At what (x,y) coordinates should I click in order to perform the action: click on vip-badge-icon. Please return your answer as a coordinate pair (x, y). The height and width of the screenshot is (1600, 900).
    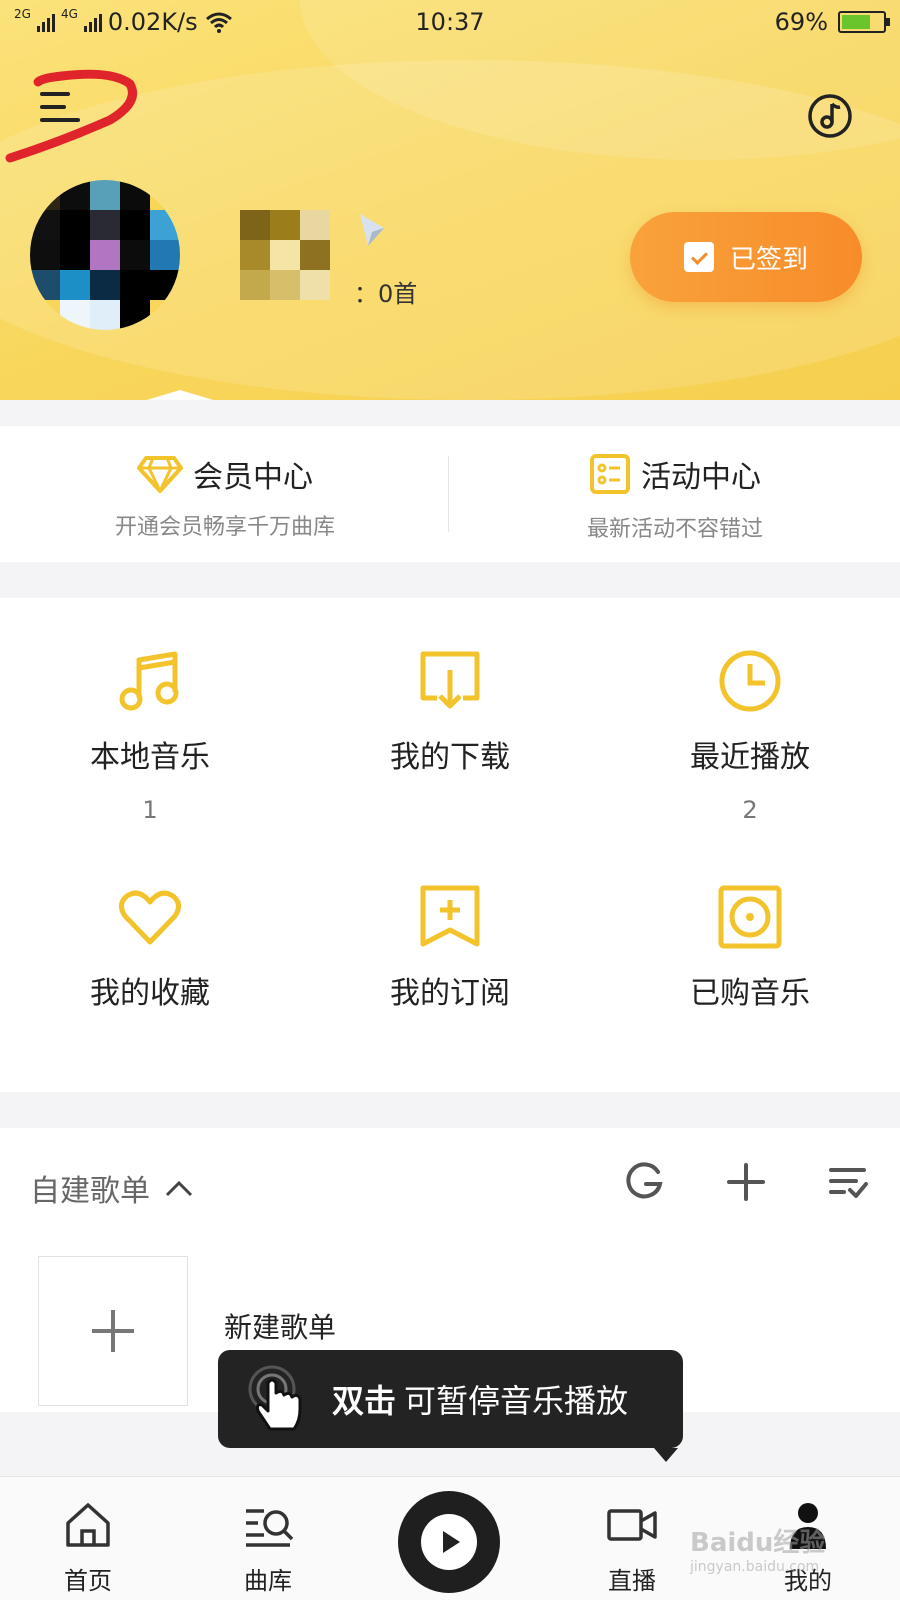
    Looking at the image, I should click on (372, 230).